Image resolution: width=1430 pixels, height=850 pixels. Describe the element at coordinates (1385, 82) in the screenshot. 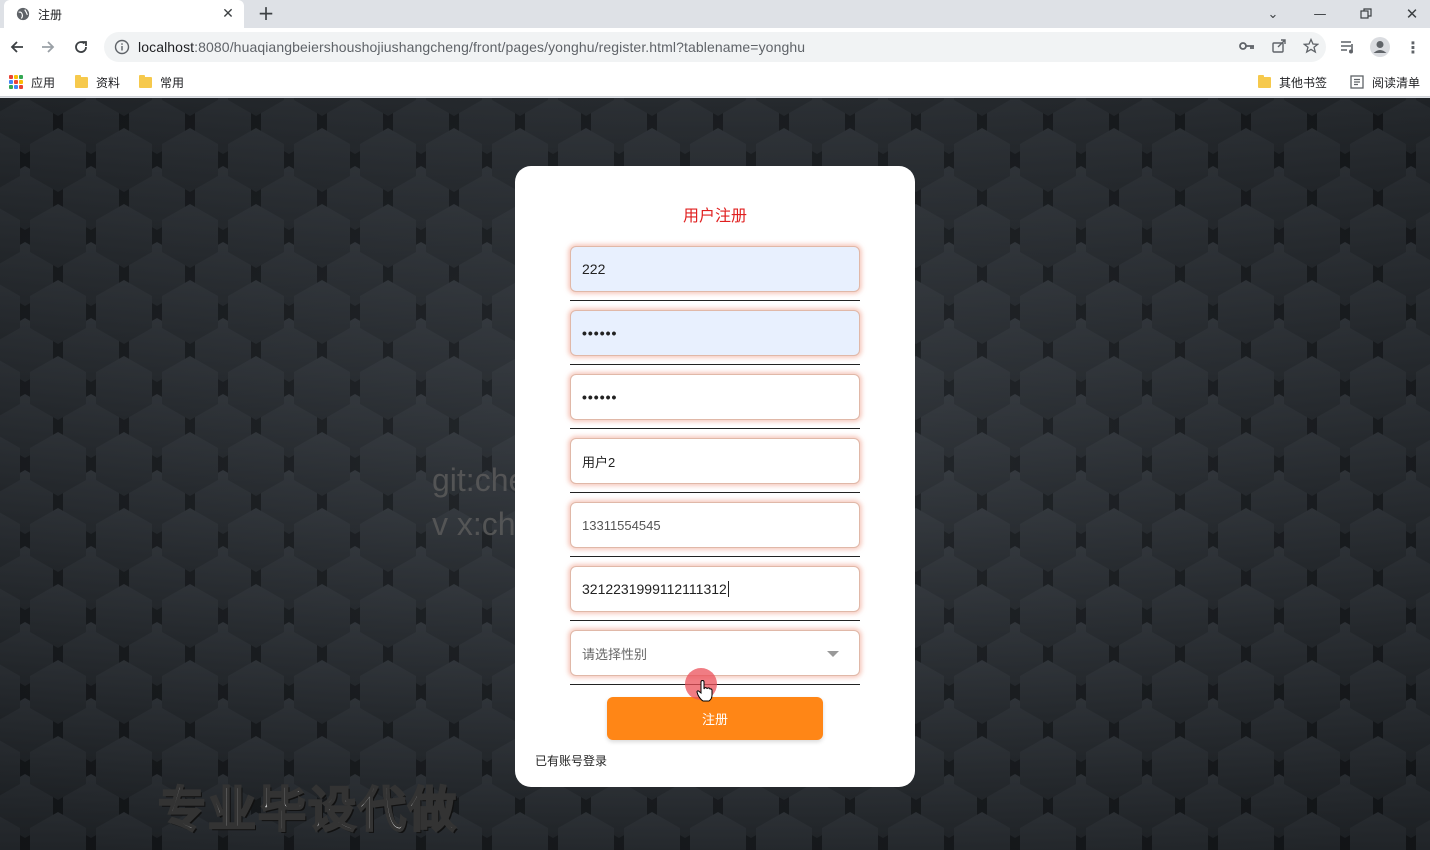

I see `reading-list-button: 阅读清单` at that location.